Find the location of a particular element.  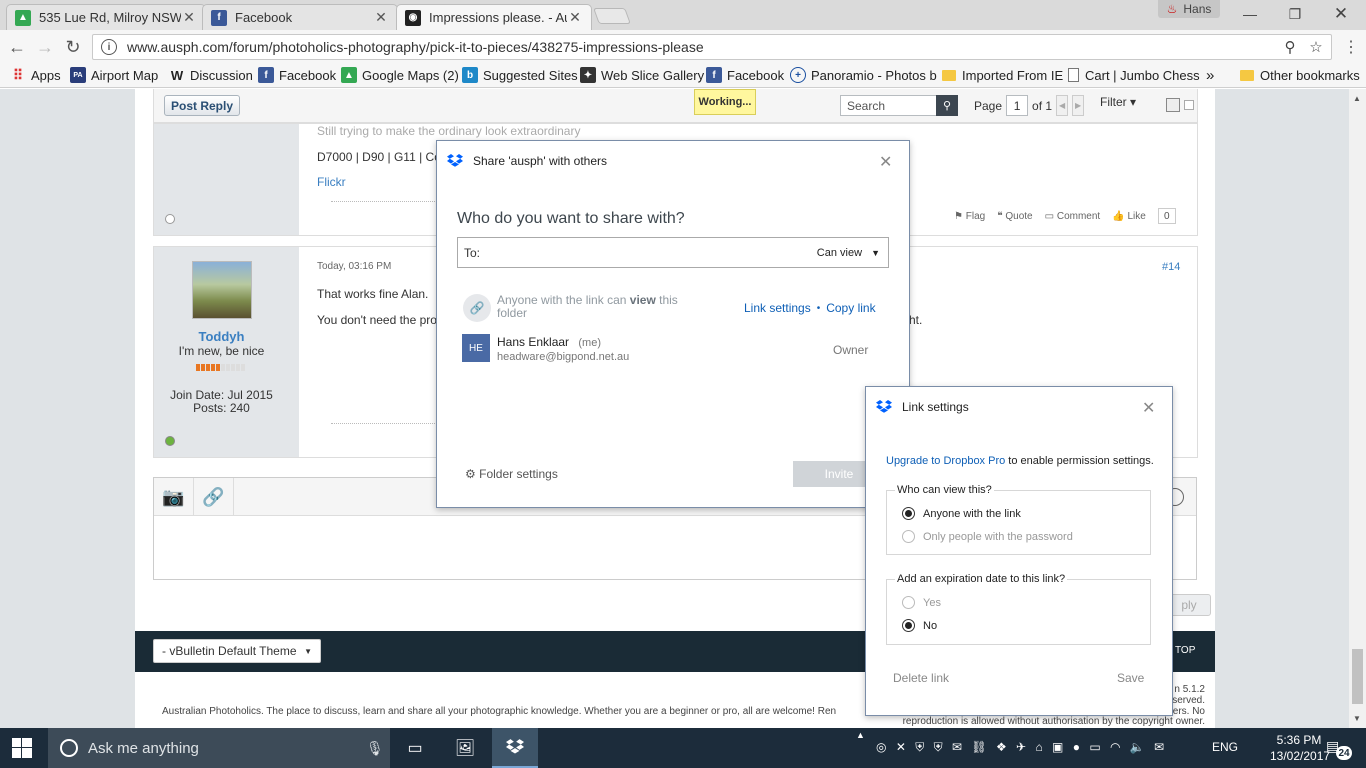

tab-impressions: ◉ Impressions please. - Aus ✕ is located at coordinates (494, 17).